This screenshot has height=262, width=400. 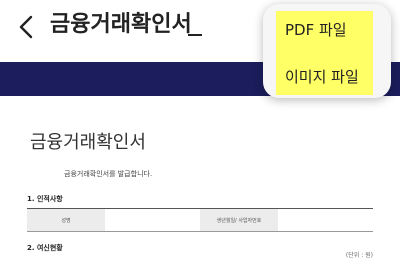 I want to click on document-title: 금융거래확인서, so click(x=88, y=142).